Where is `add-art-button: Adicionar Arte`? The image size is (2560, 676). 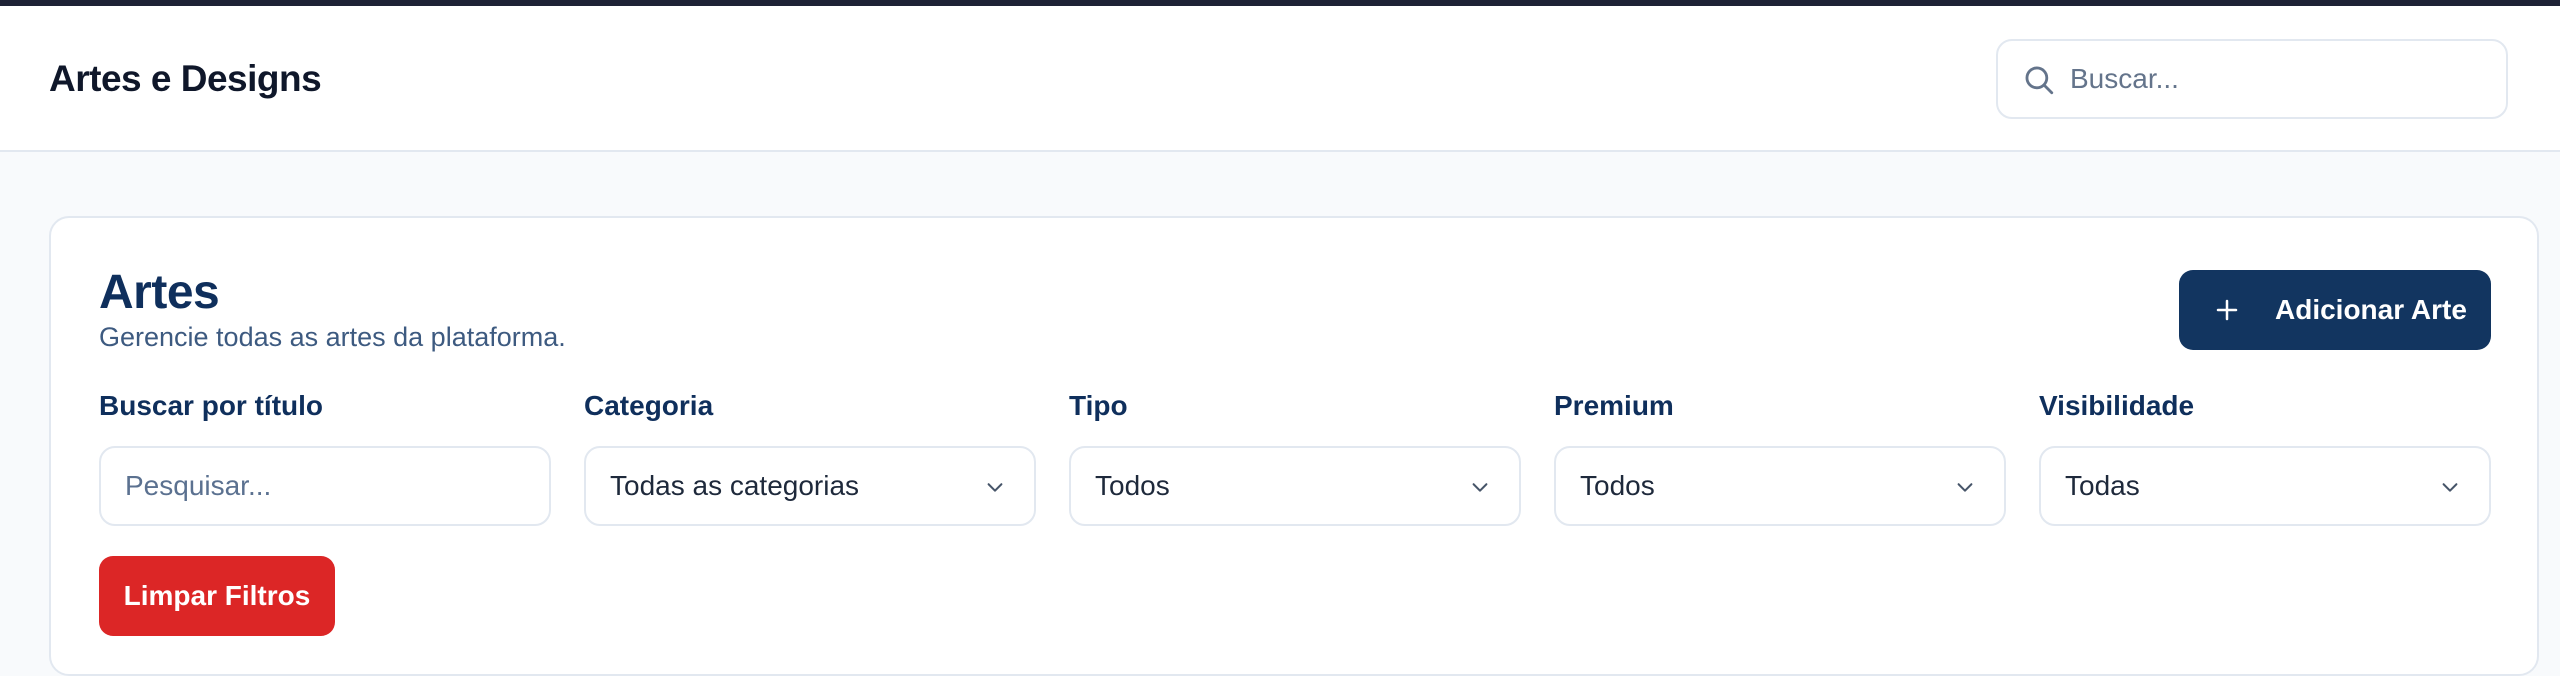 add-art-button: Adicionar Arte is located at coordinates (2335, 310).